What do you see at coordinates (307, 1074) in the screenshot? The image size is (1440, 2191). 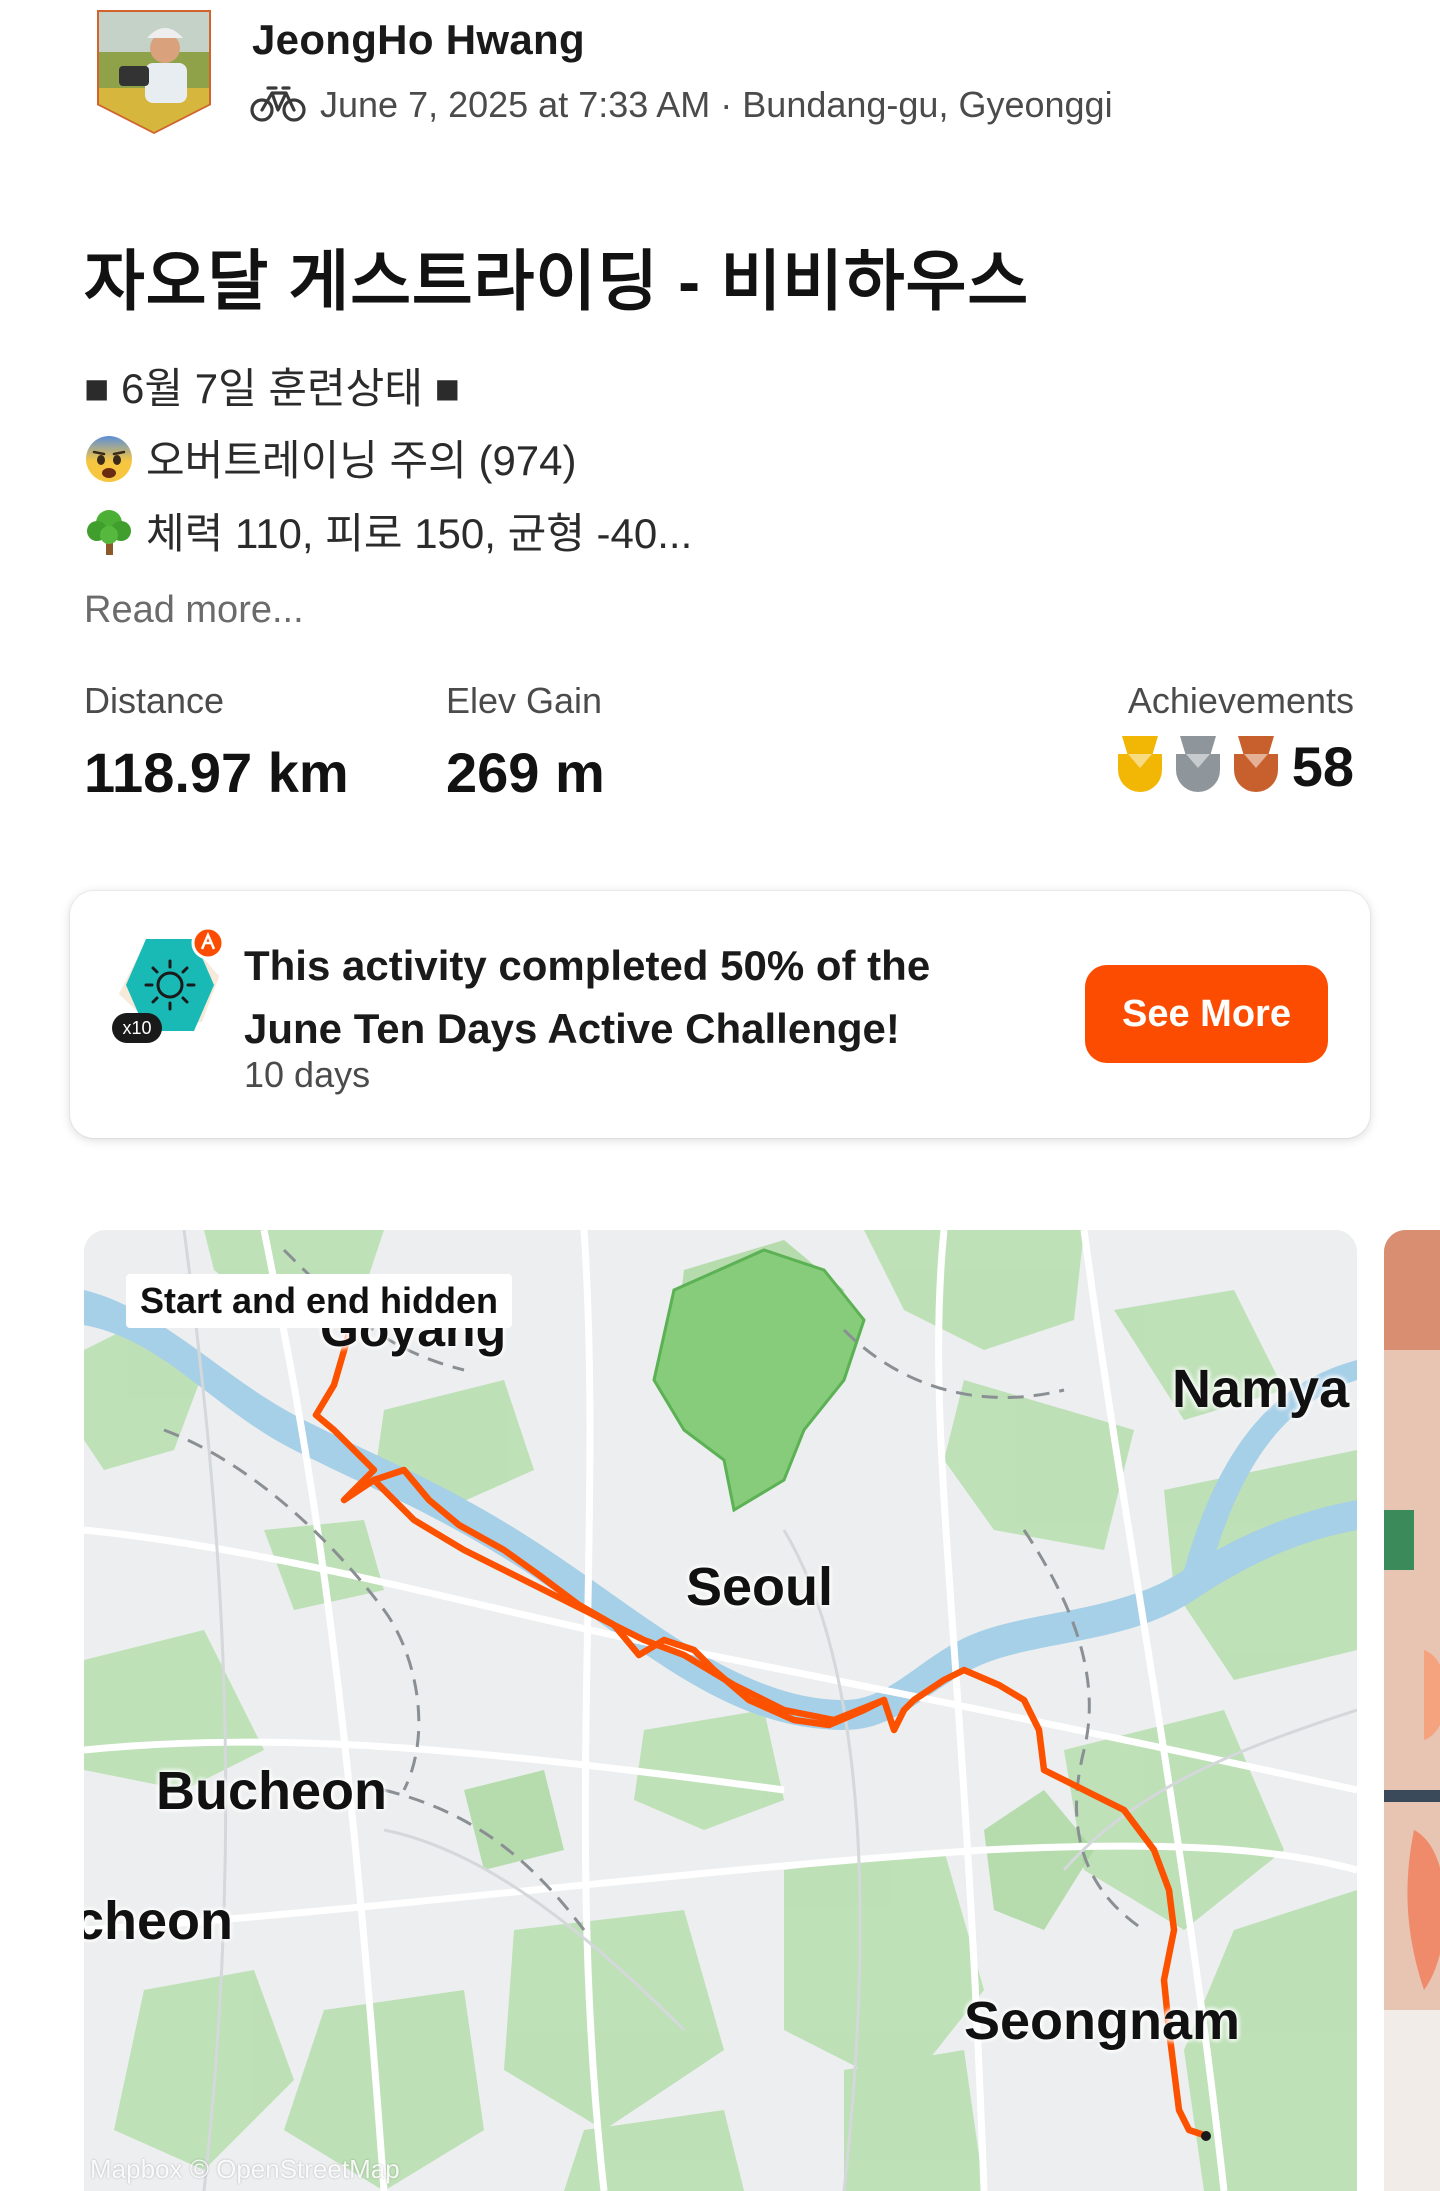 I see `challenge-duration: 10 days` at bounding box center [307, 1074].